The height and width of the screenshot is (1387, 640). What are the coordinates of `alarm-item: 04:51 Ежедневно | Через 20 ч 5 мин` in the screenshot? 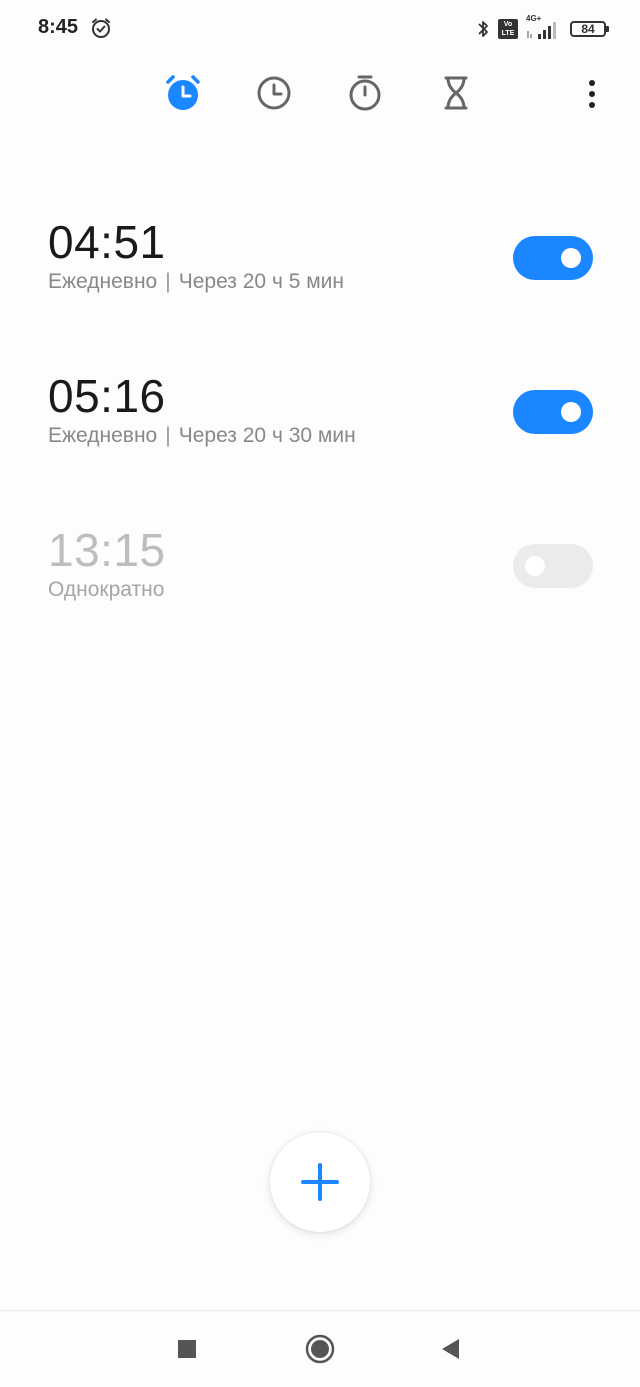 It's located at (320, 269).